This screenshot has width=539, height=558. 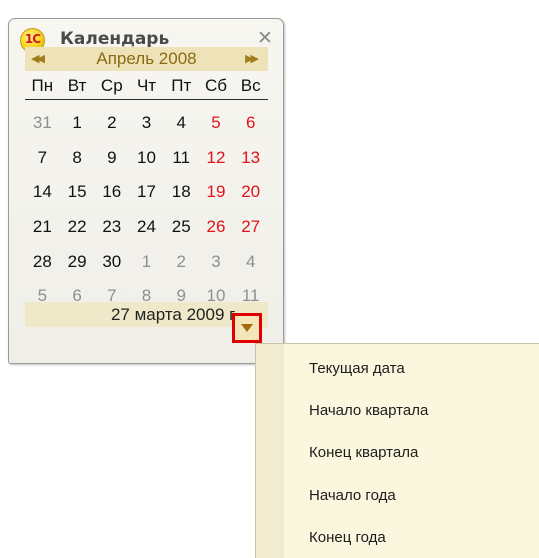 What do you see at coordinates (32, 39) in the screenshot?
I see `logo-text: 1С` at bounding box center [32, 39].